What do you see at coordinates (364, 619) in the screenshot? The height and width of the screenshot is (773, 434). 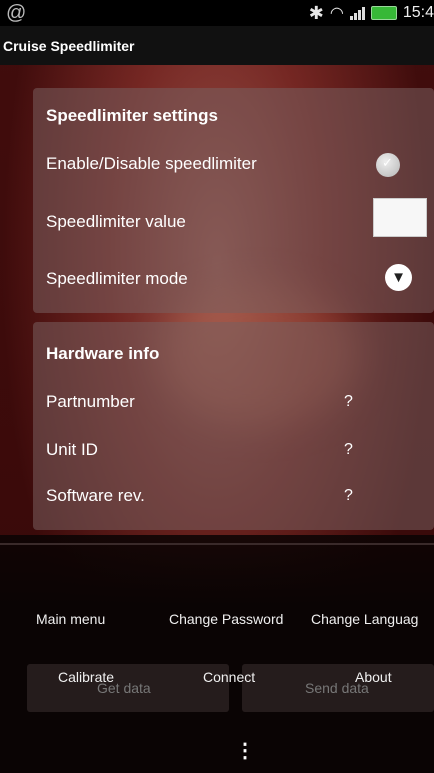 I see `menu-item-change-language: Change Languag` at bounding box center [364, 619].